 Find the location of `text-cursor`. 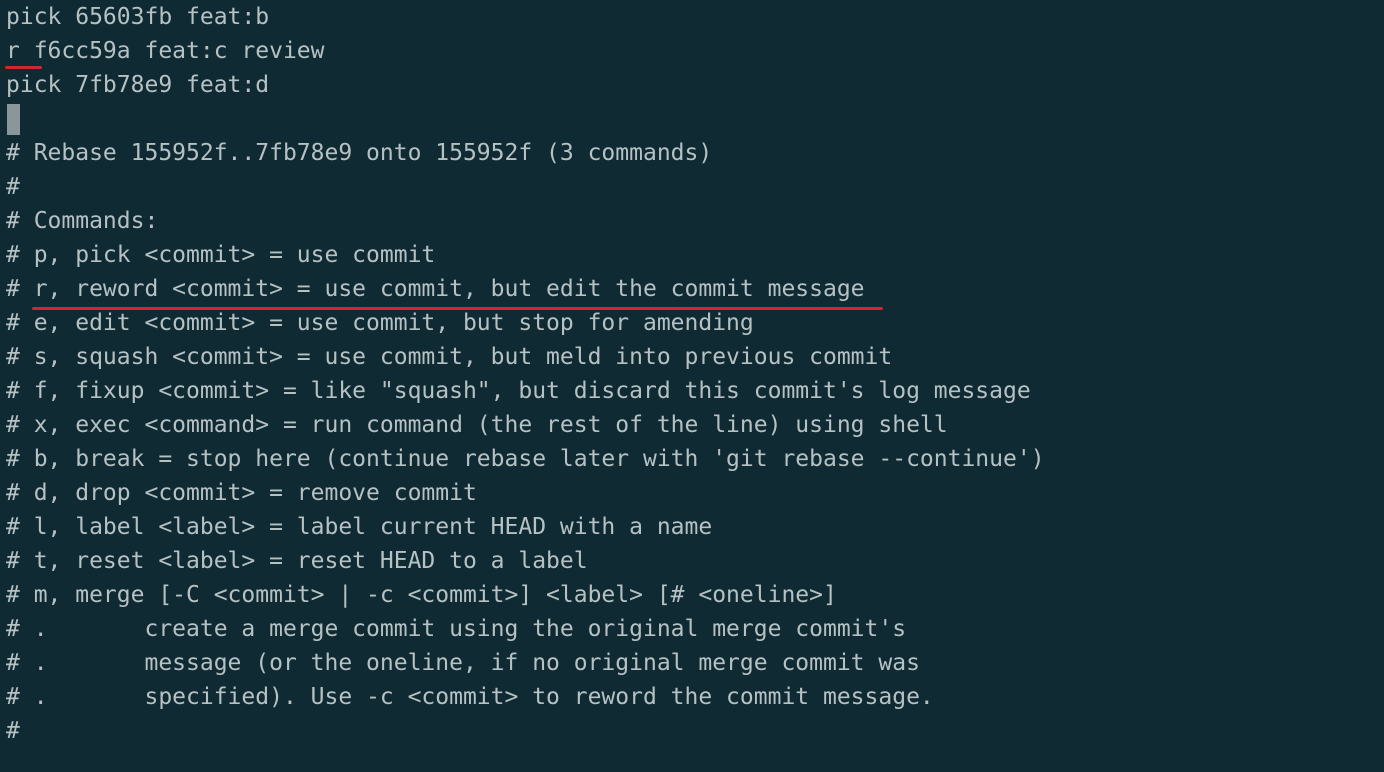

text-cursor is located at coordinates (13, 119).